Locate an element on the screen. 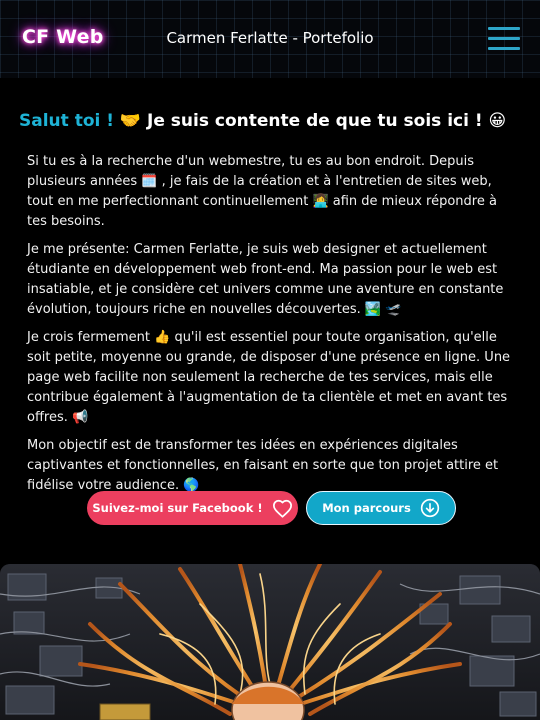 This screenshot has width=540, height=720. facebook-follow-button: Suivez-moi sur Facebook ! is located at coordinates (192, 508).